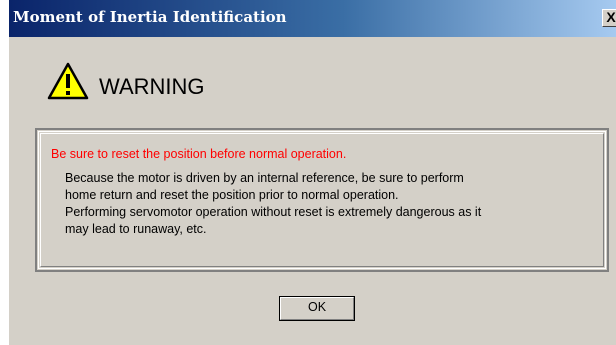  I want to click on message-line: may lead to runaway, etc., so click(136, 229).